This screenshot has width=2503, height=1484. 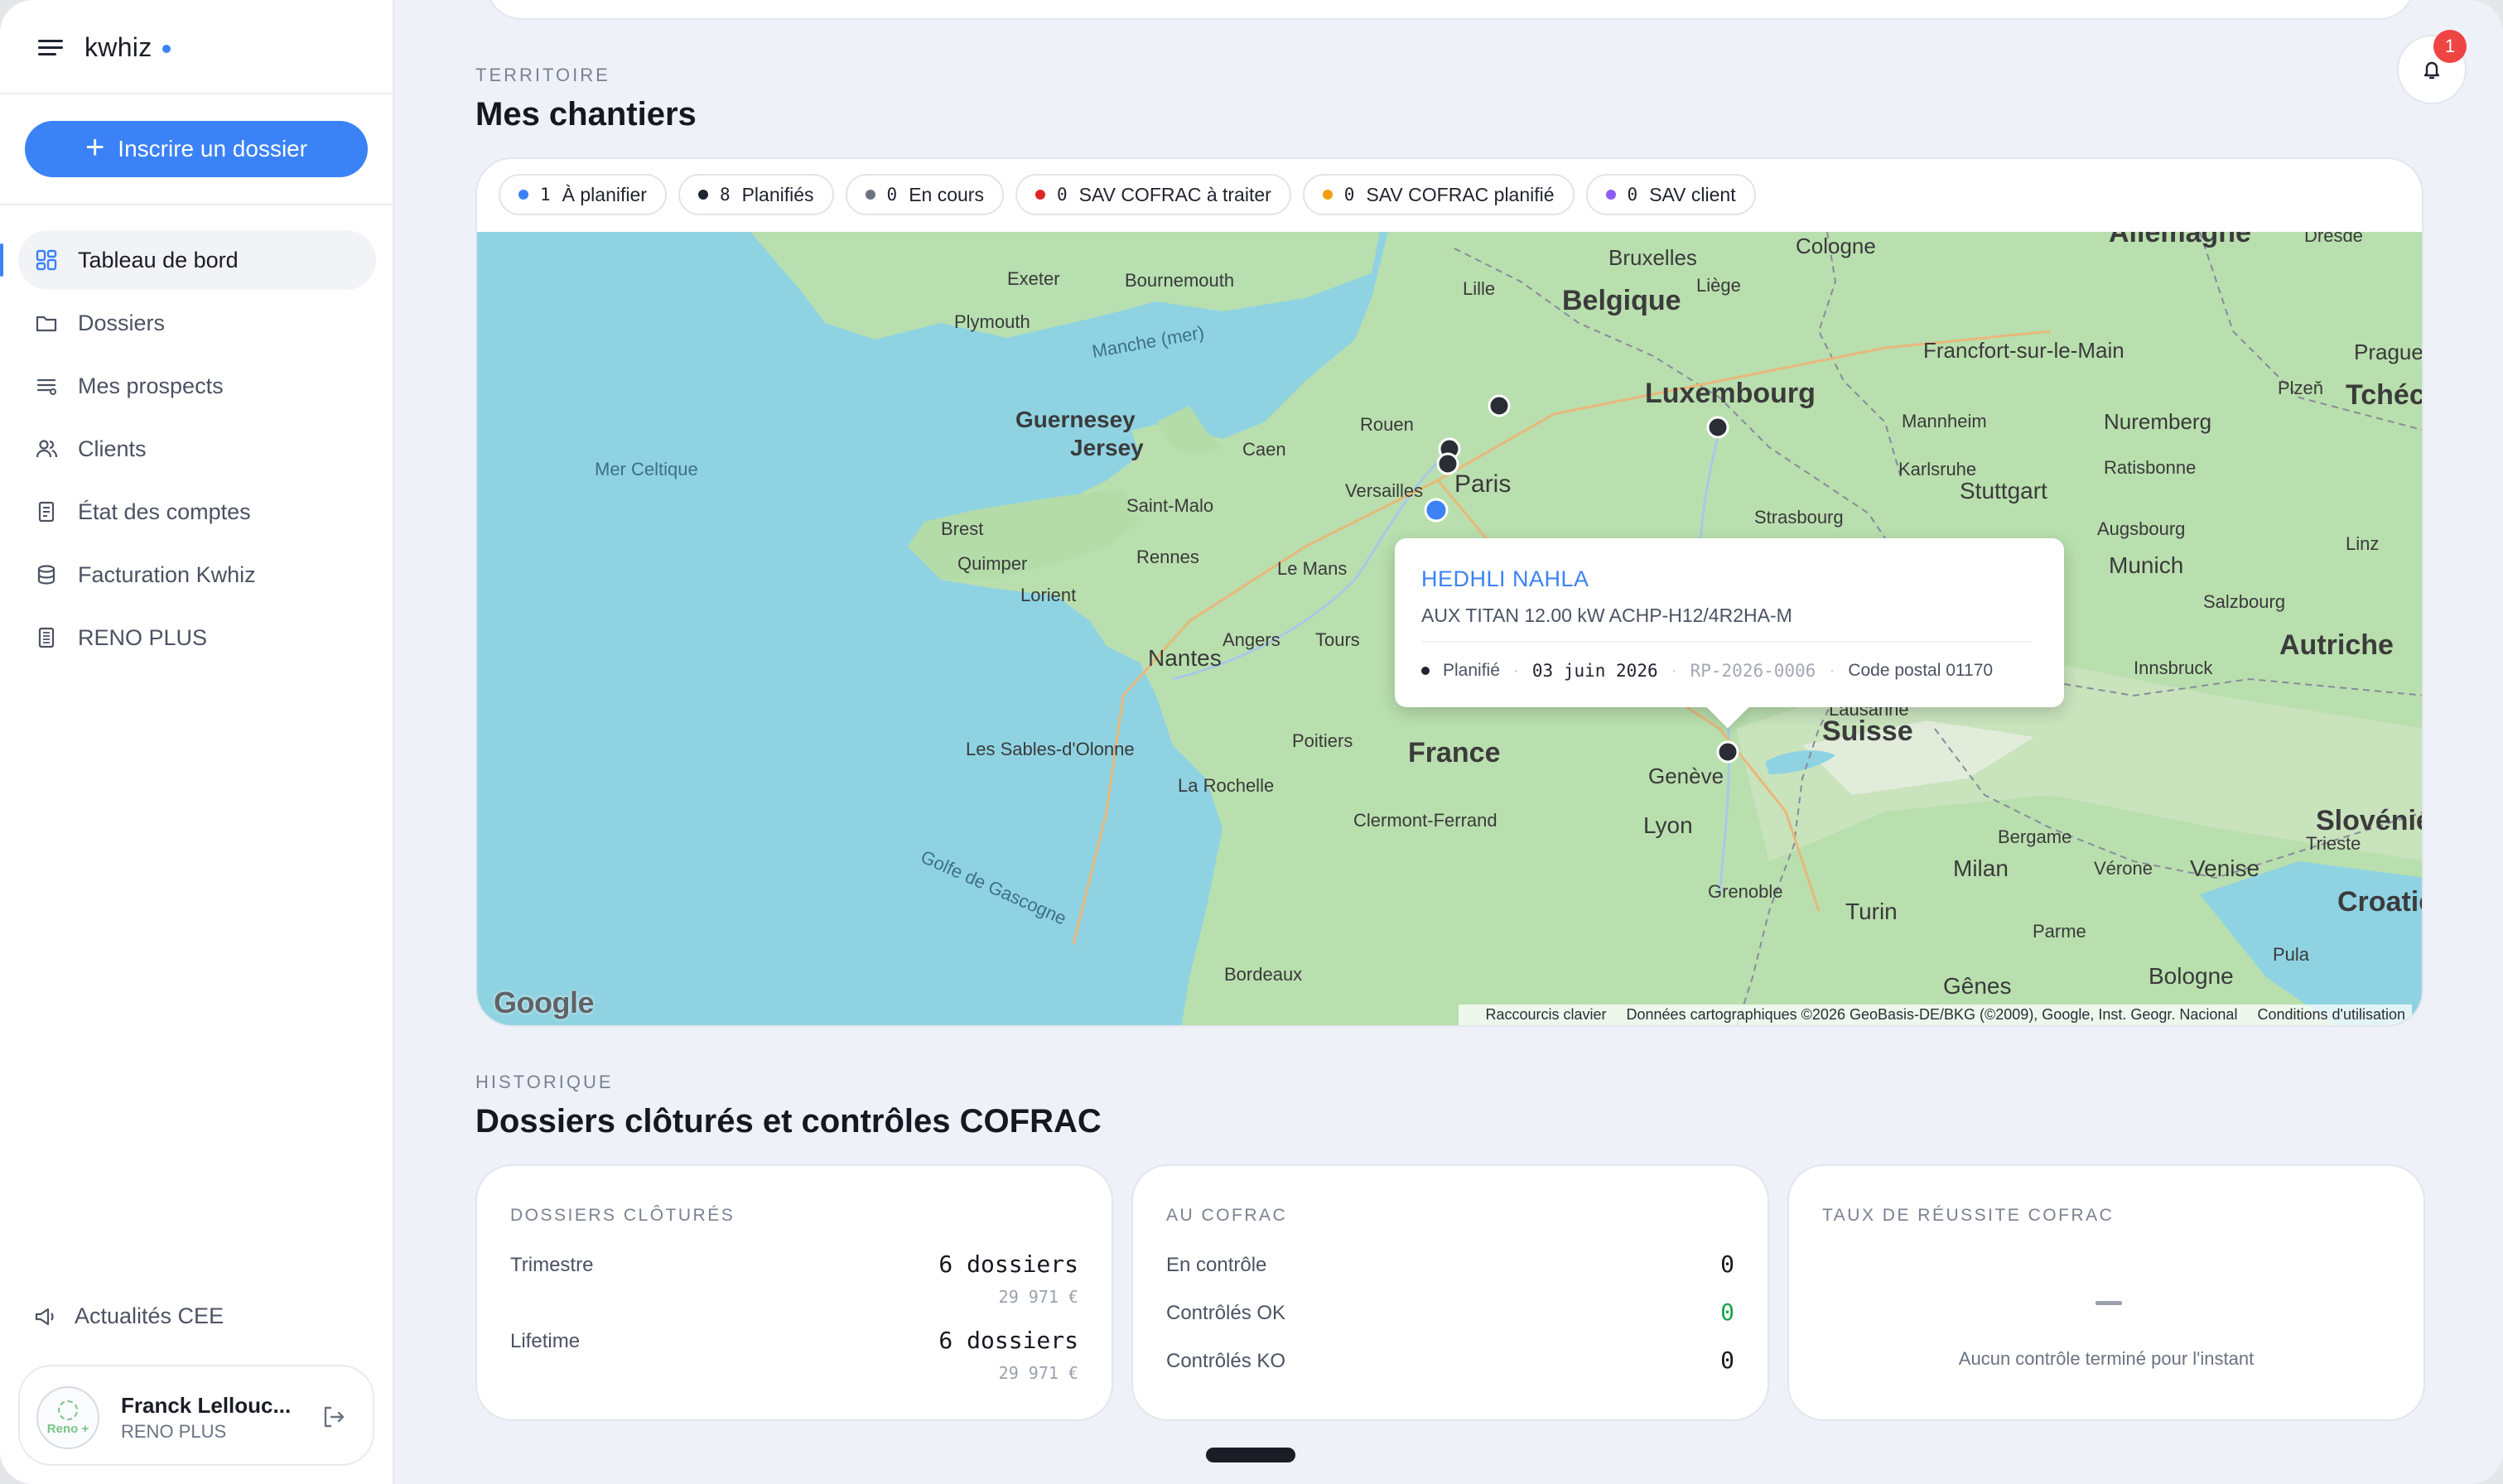 What do you see at coordinates (2432, 70) in the screenshot?
I see `bell-icon` at bounding box center [2432, 70].